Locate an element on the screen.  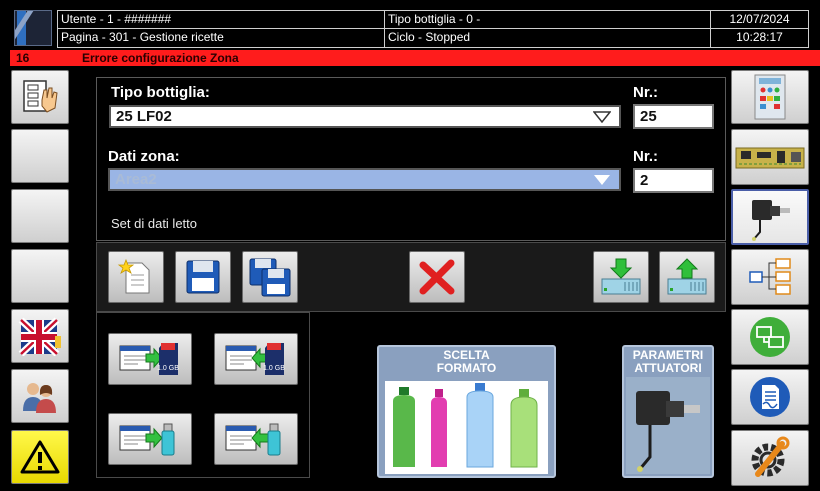
bottles-image is located at coordinates (466, 427).